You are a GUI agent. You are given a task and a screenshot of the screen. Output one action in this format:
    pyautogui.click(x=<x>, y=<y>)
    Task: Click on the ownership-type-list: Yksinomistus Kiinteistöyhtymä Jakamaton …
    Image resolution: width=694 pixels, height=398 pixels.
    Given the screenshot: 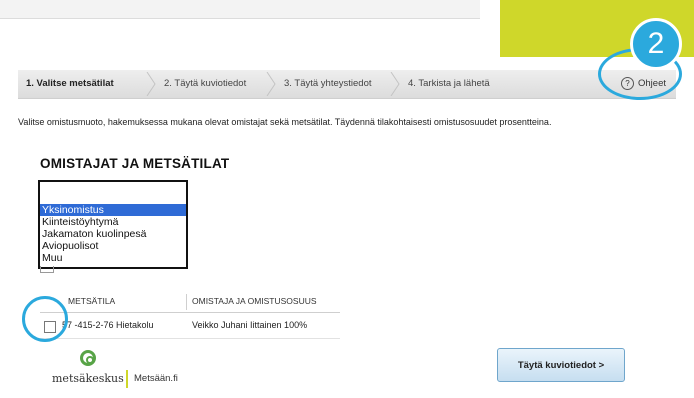 What is the action you would take?
    pyautogui.click(x=113, y=224)
    